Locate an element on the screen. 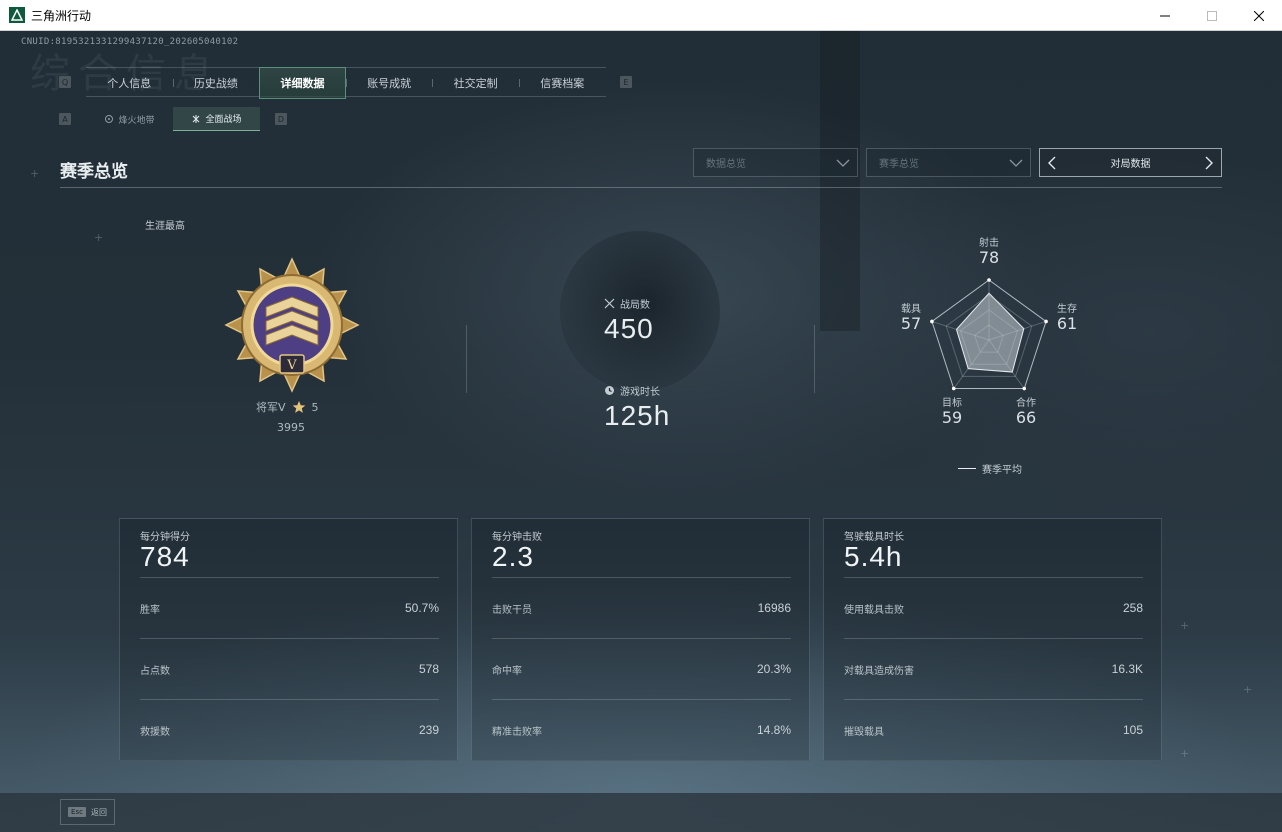  radar-value-area is located at coordinates (990, 332).